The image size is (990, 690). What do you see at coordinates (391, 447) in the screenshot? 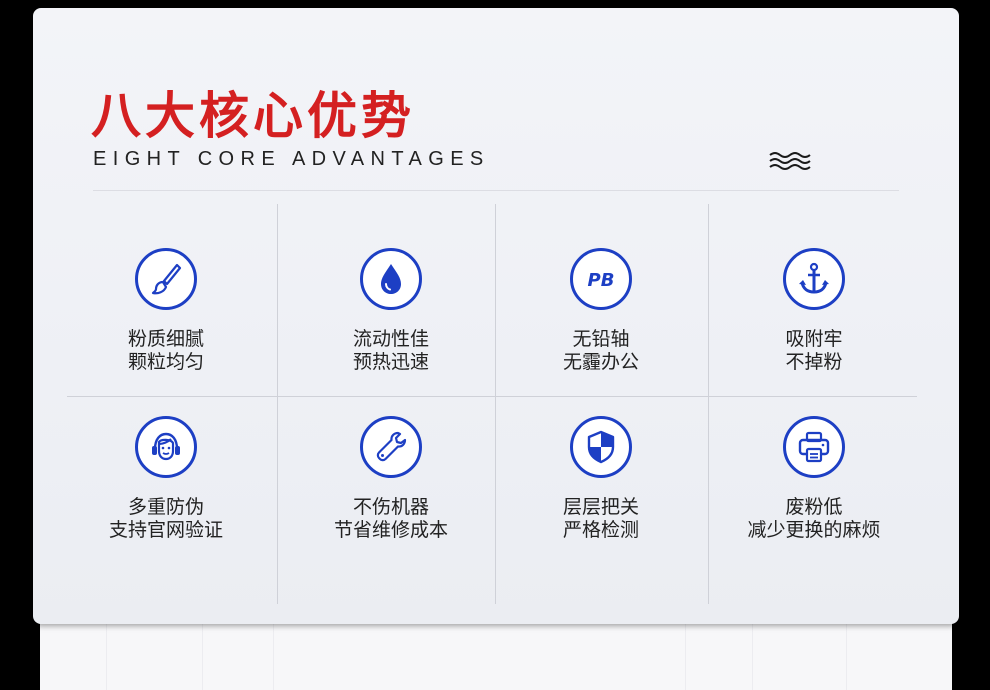
I see `wrench-icon` at bounding box center [391, 447].